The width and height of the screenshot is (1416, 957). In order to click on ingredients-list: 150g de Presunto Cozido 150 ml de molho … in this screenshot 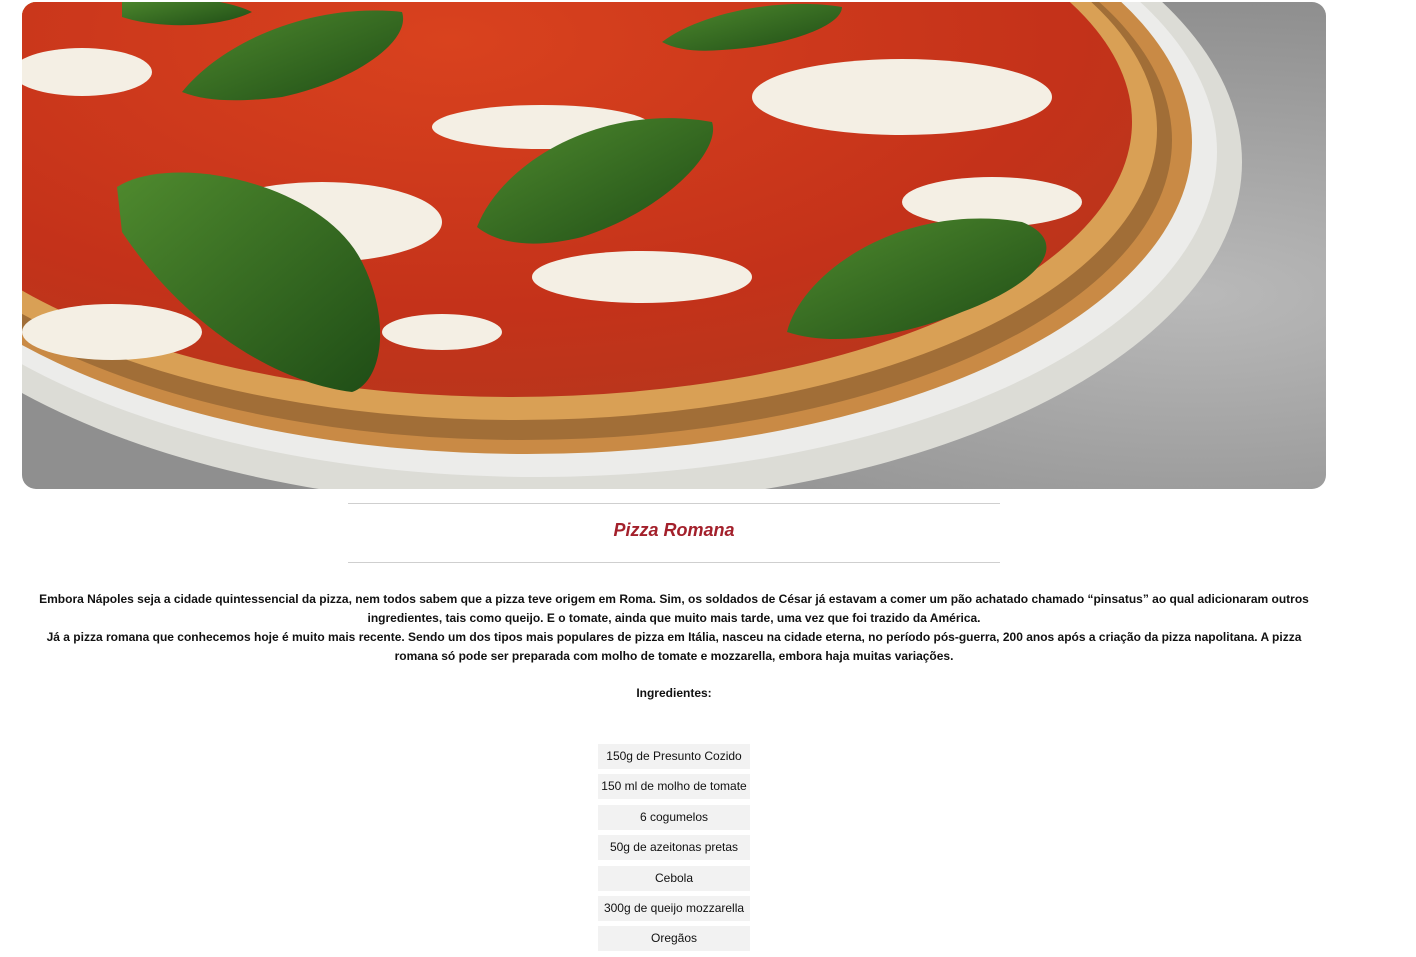, I will do `click(674, 850)`.